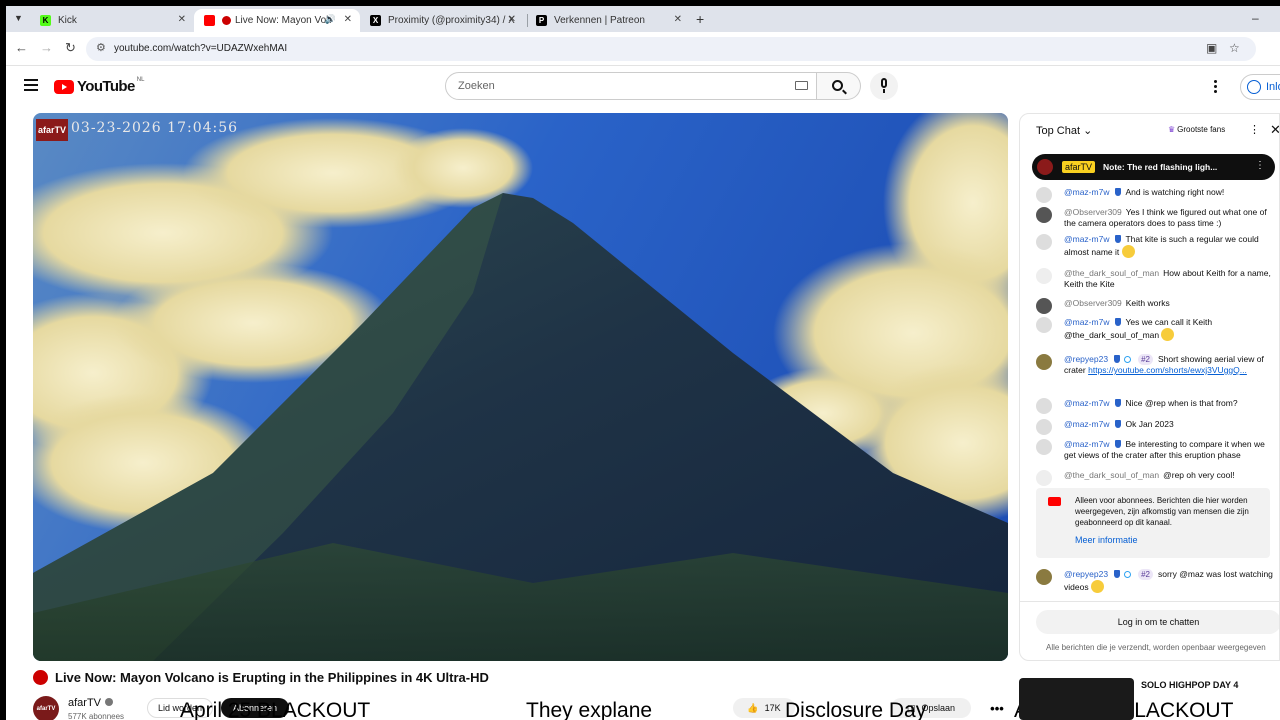 The height and width of the screenshot is (720, 1280). I want to click on grin-emoji-icon, so click(1128, 251).